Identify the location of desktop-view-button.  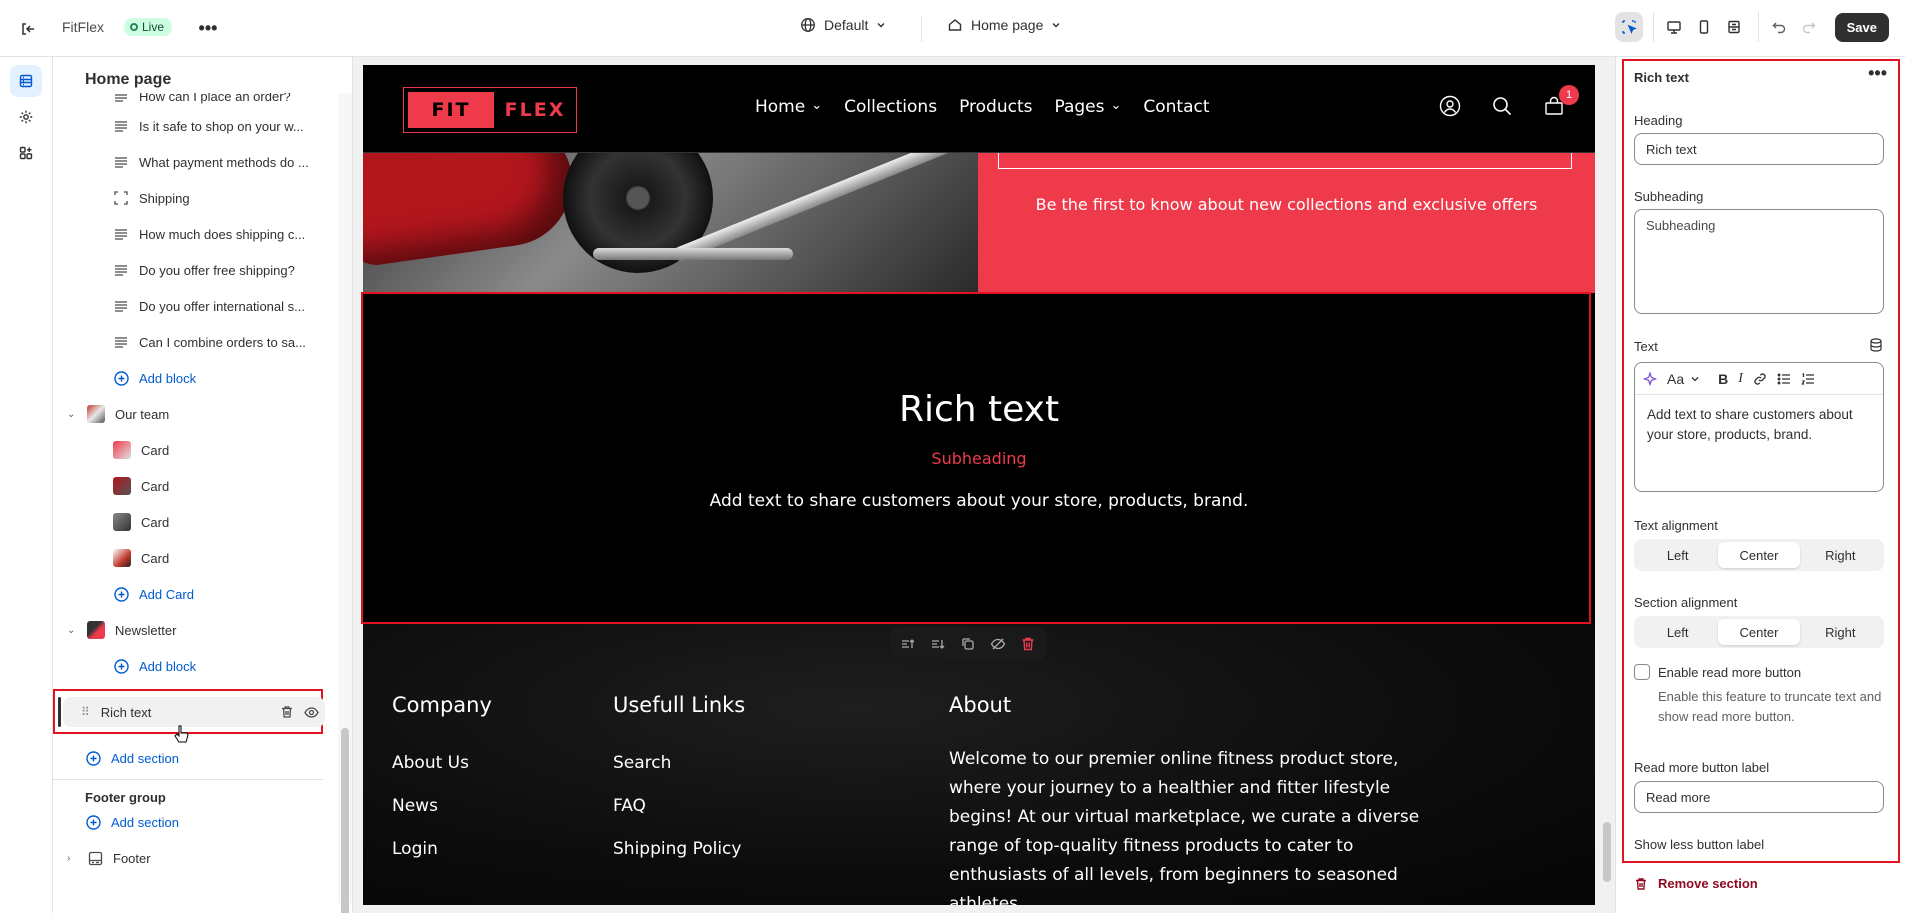
(1674, 27).